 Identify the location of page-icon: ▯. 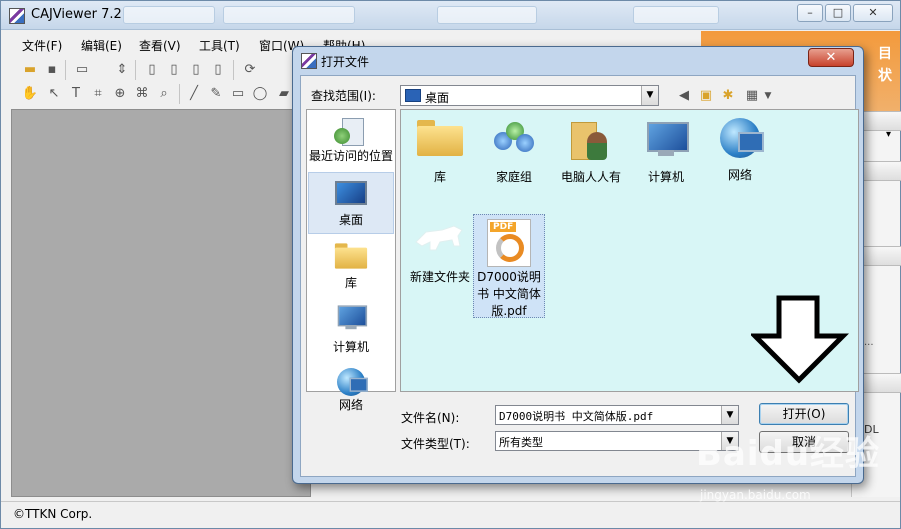
(152, 70).